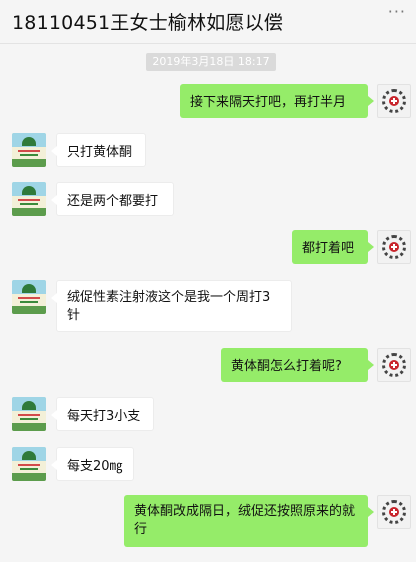  I want to click on message-text: 每支20㎎, so click(95, 466).